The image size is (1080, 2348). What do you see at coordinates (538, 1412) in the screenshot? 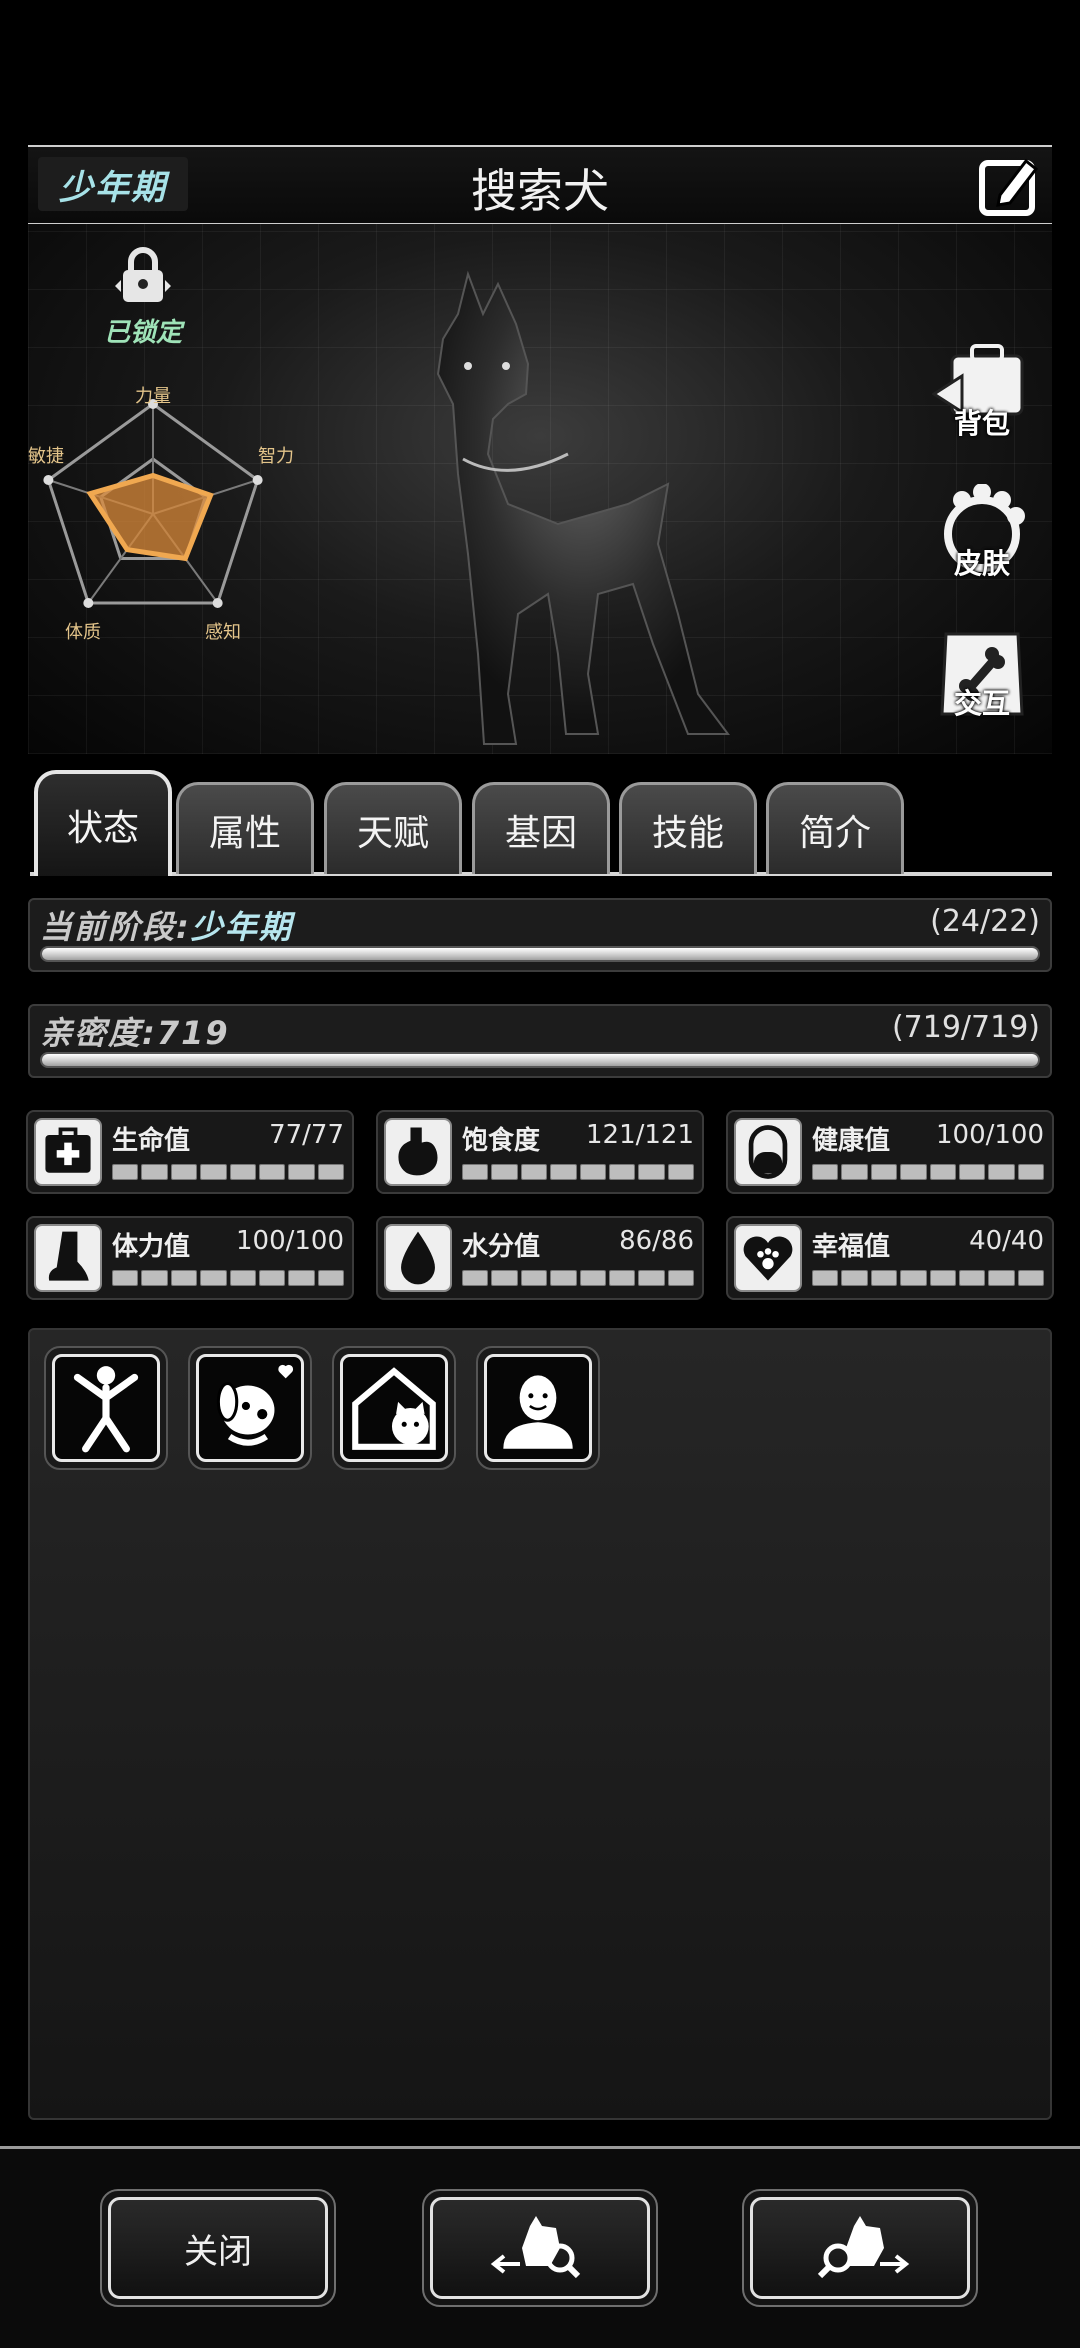
I see `smiling-person-icon` at bounding box center [538, 1412].